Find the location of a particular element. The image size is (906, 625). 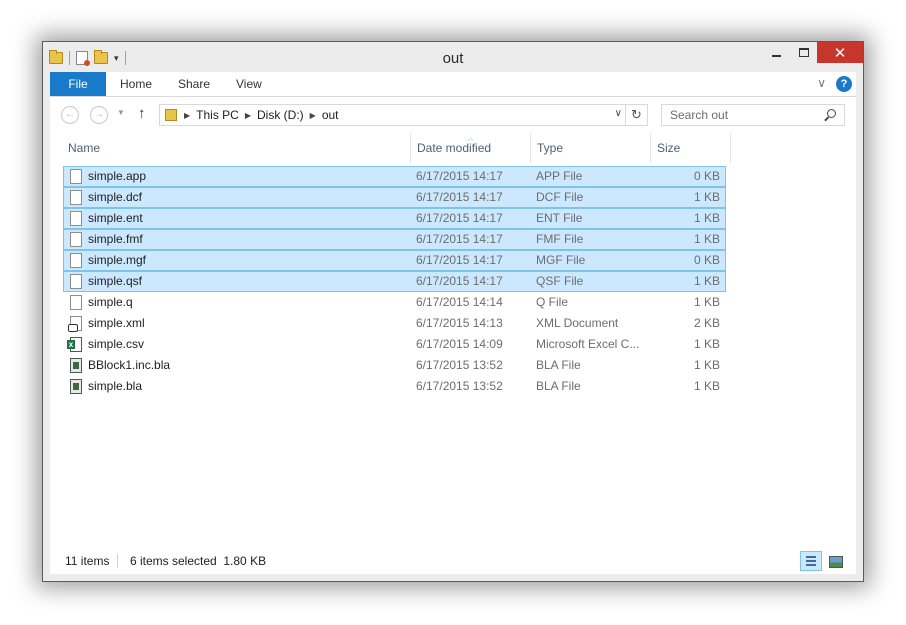

expand-ribbon-icon: ∨ is located at coordinates (821, 83).